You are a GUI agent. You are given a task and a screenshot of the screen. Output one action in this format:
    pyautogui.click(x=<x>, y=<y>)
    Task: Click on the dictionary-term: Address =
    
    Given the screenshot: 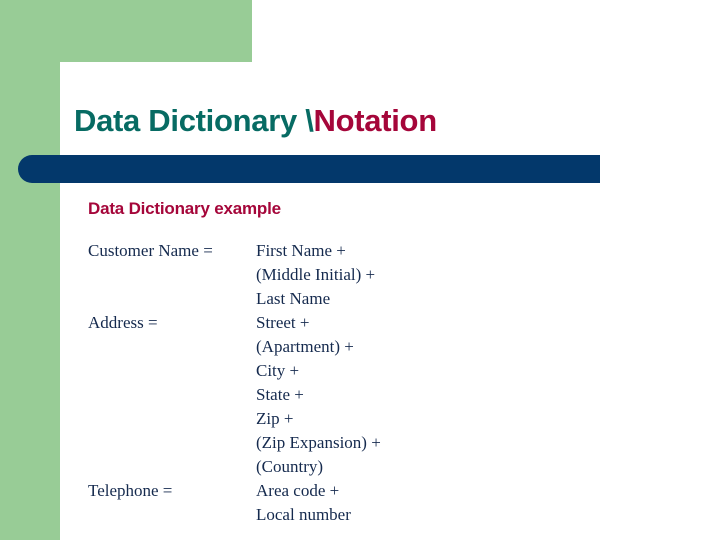 What is the action you would take?
    pyautogui.click(x=123, y=322)
    